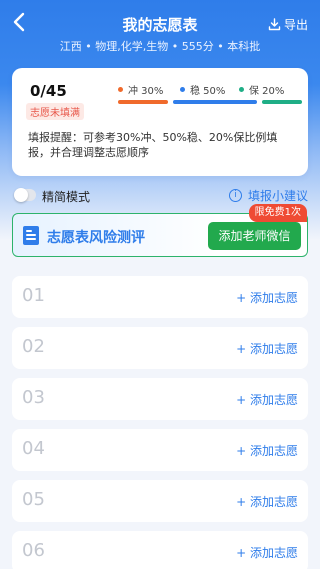  I want to click on list-item: 02 + 添加志愿, so click(160, 348).